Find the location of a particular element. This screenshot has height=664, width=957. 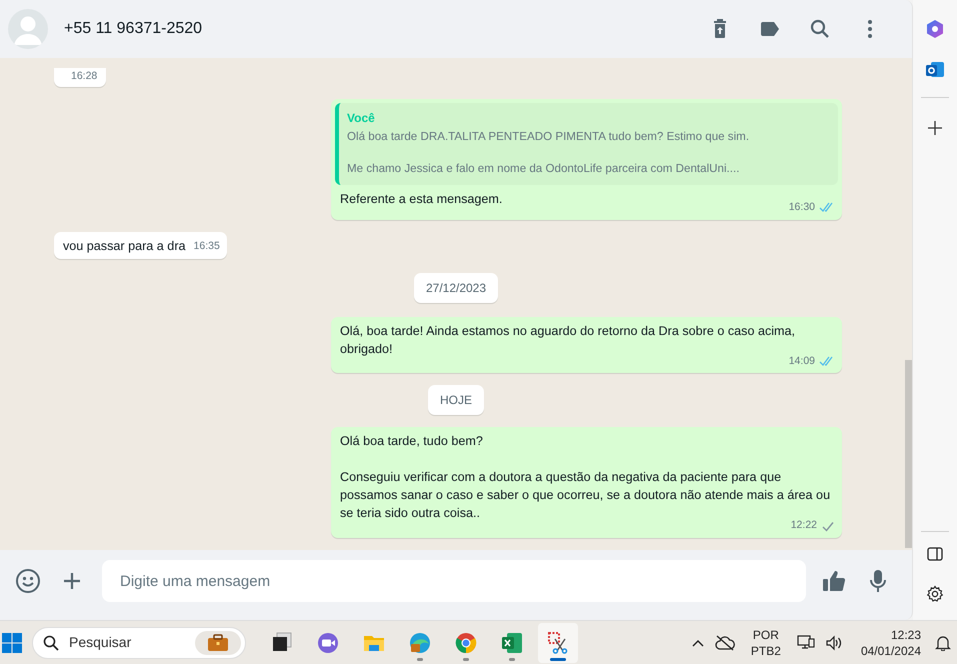

message-input: Digite uma mensagem is located at coordinates (454, 581).